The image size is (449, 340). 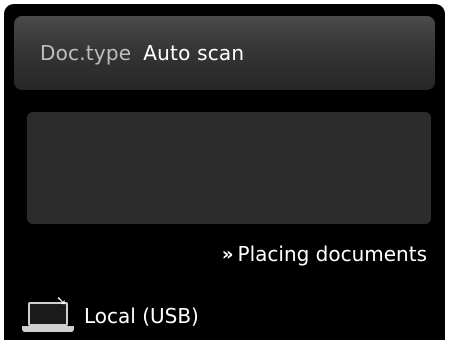 I want to click on doc-type-value: Auto scan, so click(x=194, y=53).